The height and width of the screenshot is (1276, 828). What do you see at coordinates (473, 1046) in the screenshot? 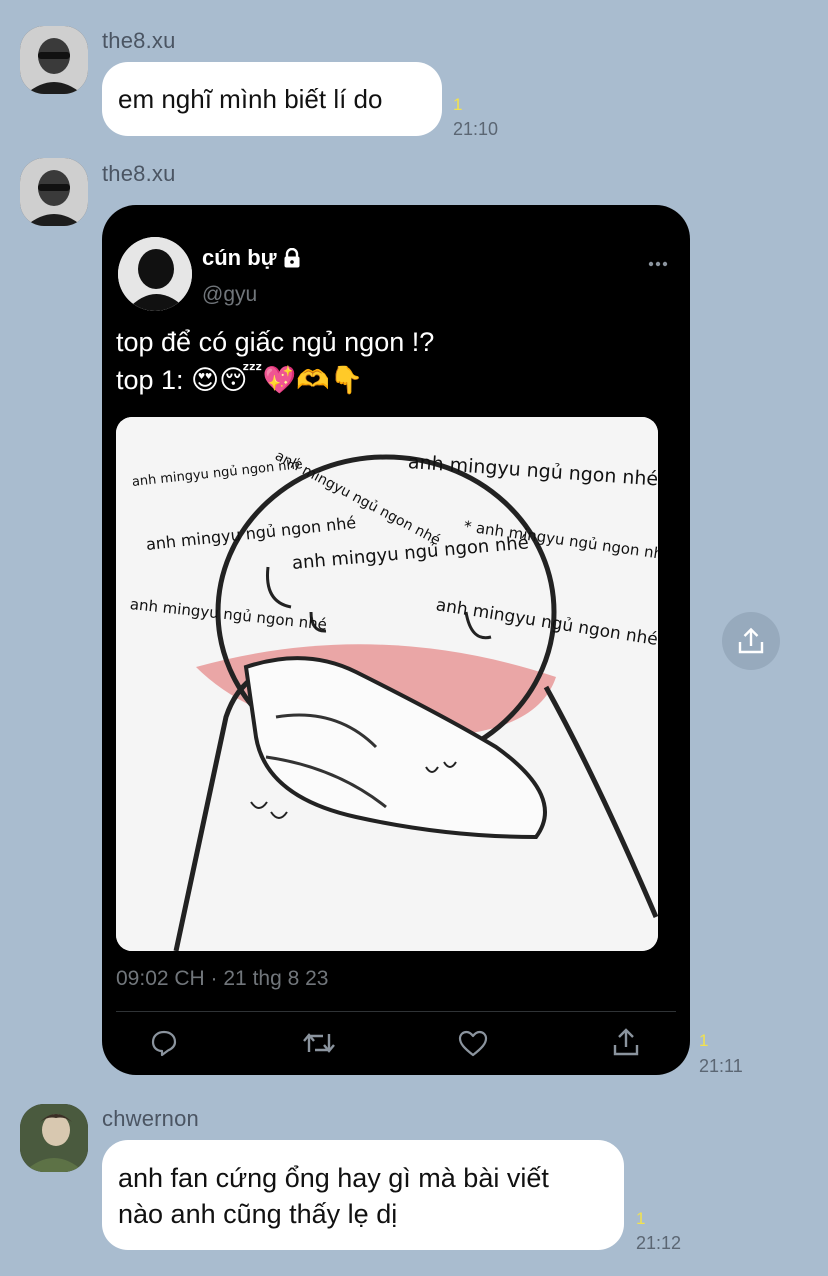
I see `heart-icon` at bounding box center [473, 1046].